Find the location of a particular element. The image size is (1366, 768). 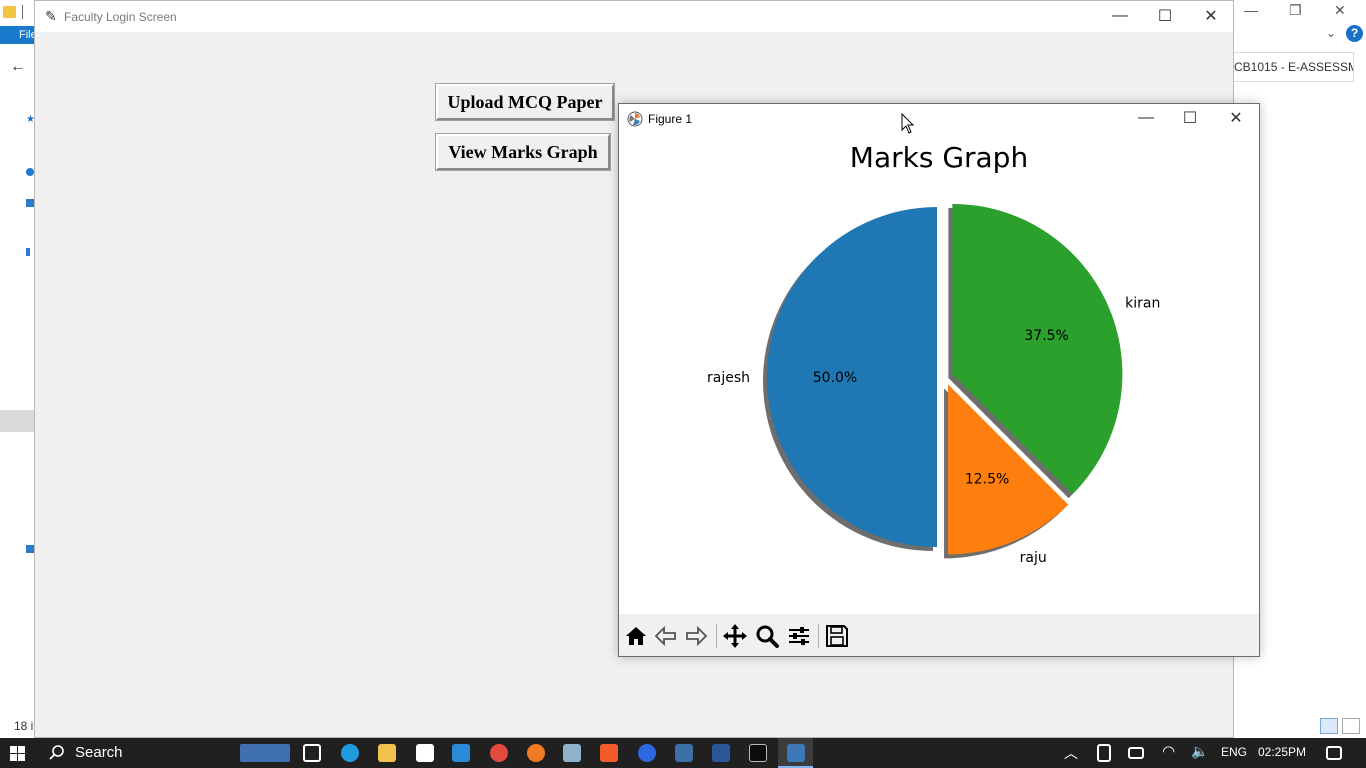

explorer-minimize-icon: — is located at coordinates (1251, 10).